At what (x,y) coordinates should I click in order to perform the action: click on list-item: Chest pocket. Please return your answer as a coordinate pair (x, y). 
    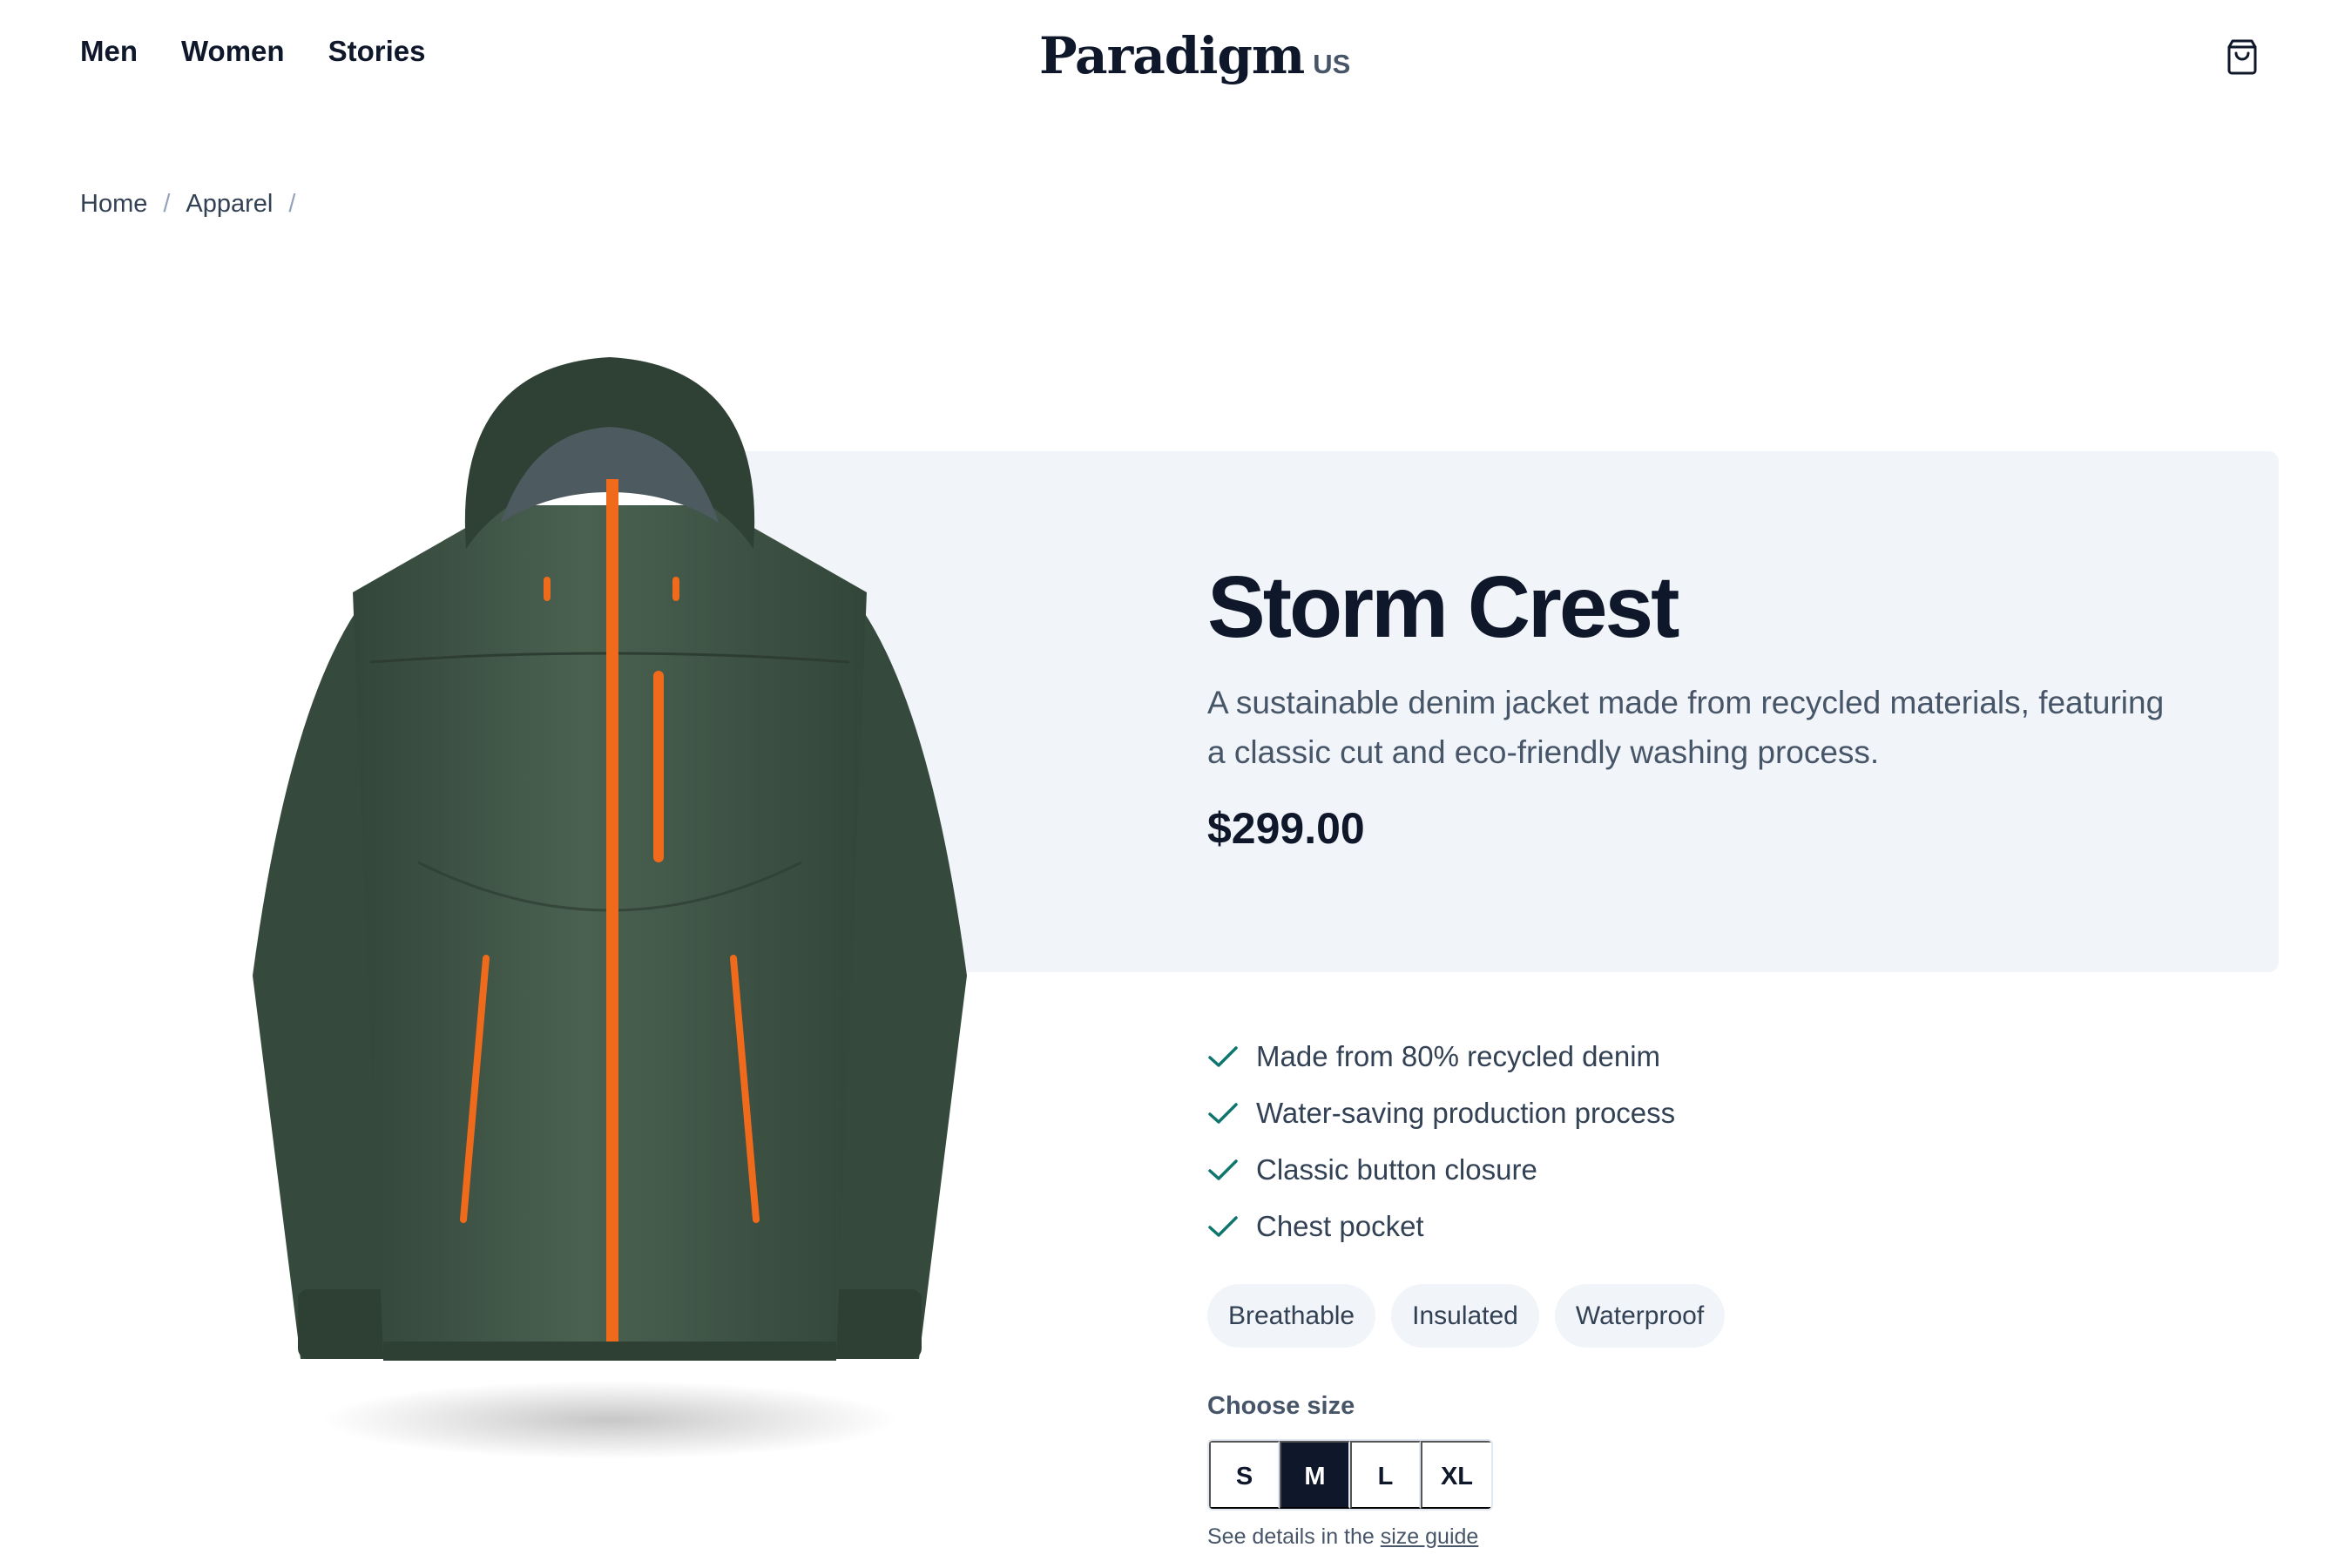
    Looking at the image, I should click on (1441, 1226).